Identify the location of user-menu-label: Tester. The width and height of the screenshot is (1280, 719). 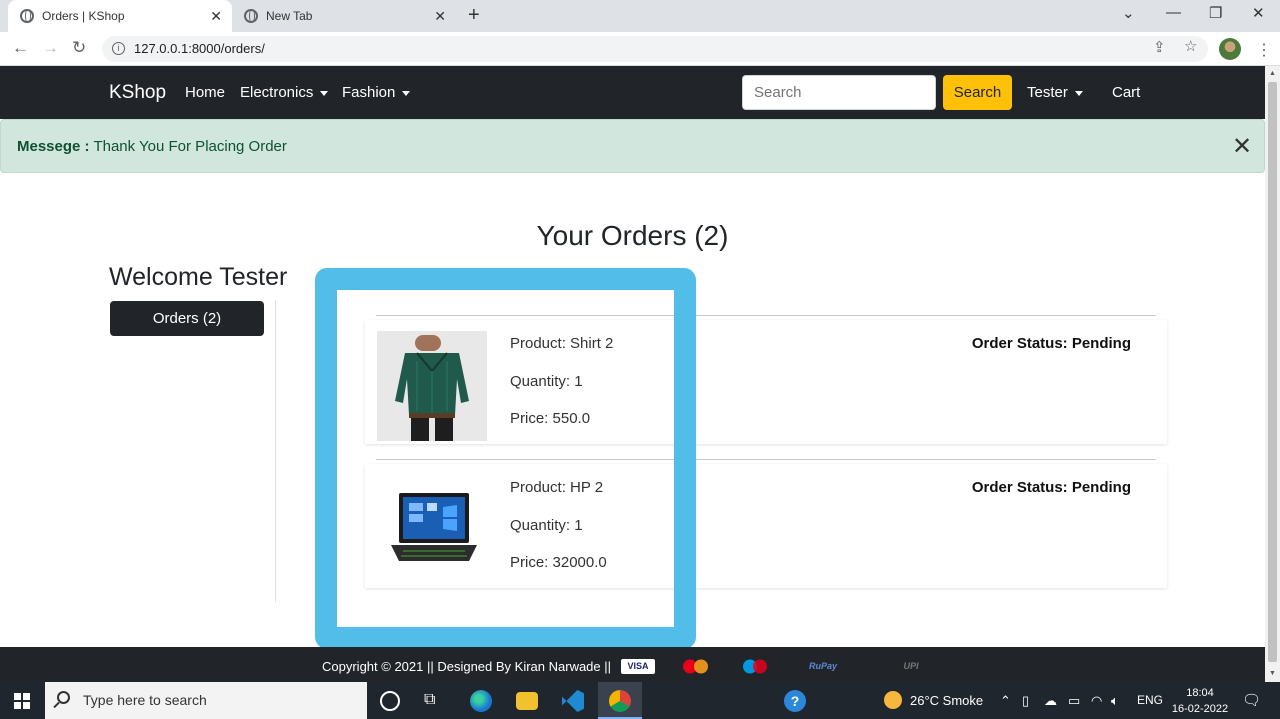
(1047, 92).